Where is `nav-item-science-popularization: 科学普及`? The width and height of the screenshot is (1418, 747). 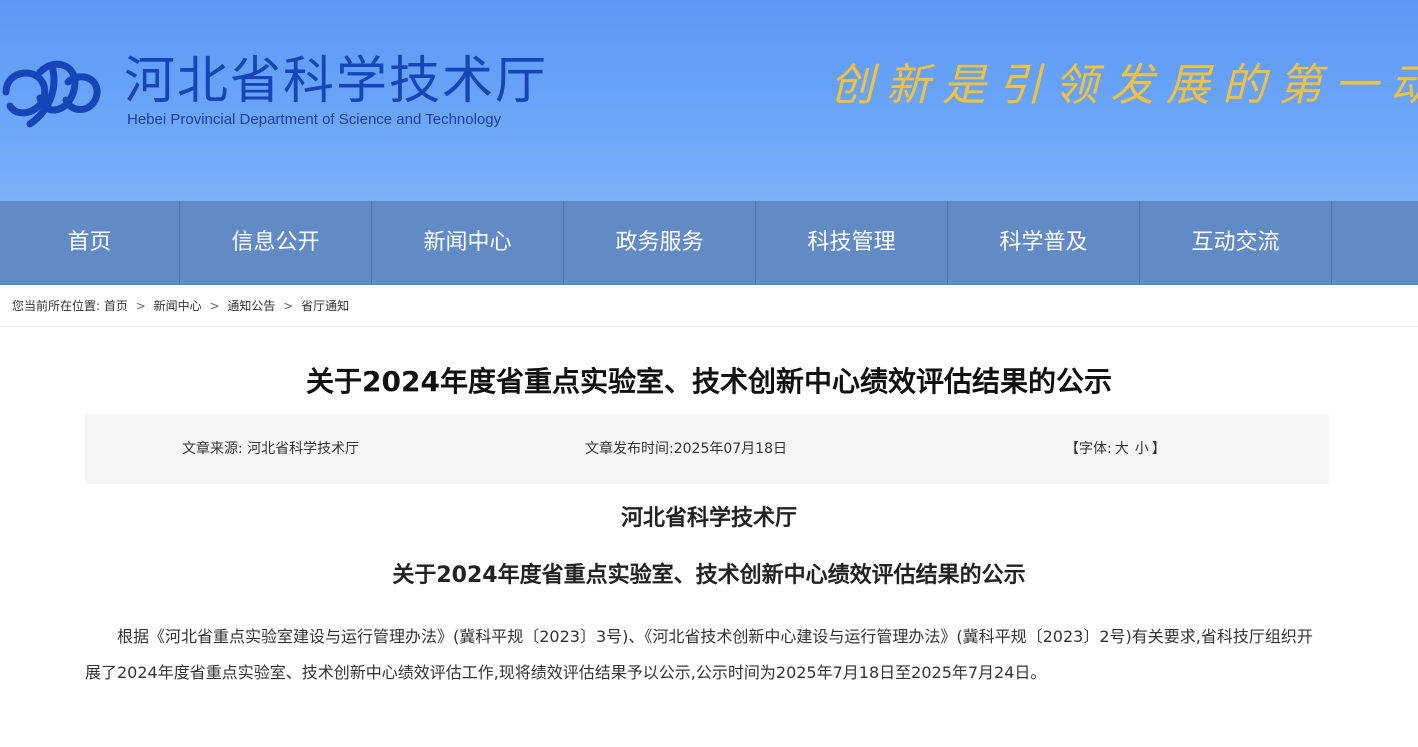 nav-item-science-popularization: 科学普及 is located at coordinates (1044, 243).